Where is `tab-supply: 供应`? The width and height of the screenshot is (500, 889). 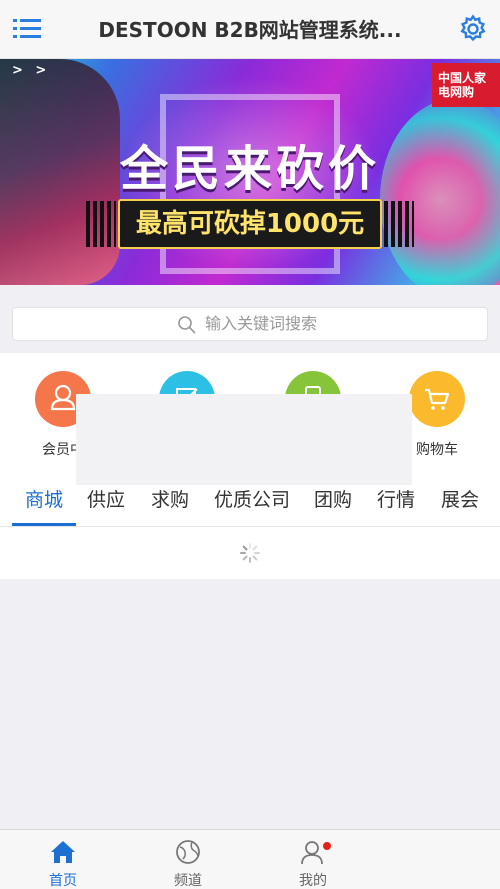 tab-supply: 供应 is located at coordinates (106, 506).